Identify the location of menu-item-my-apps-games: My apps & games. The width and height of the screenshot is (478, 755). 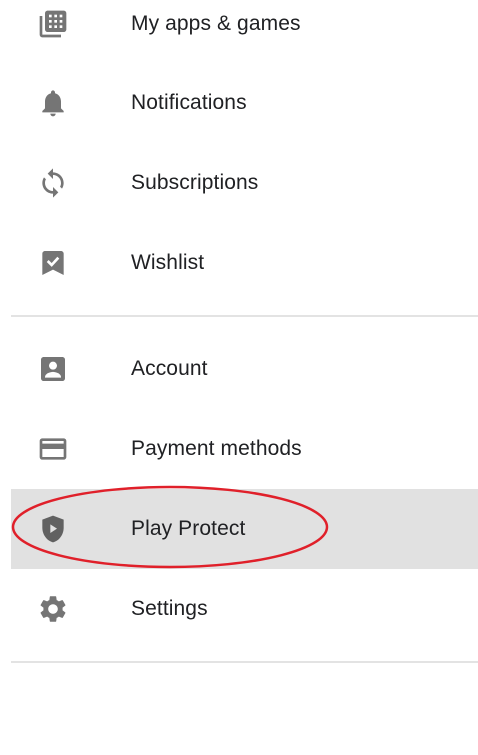
(244, 32).